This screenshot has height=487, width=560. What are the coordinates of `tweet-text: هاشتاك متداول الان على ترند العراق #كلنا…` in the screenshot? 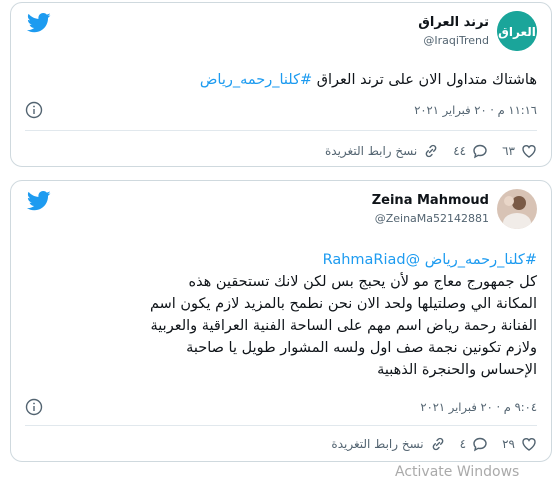 It's located at (281, 80).